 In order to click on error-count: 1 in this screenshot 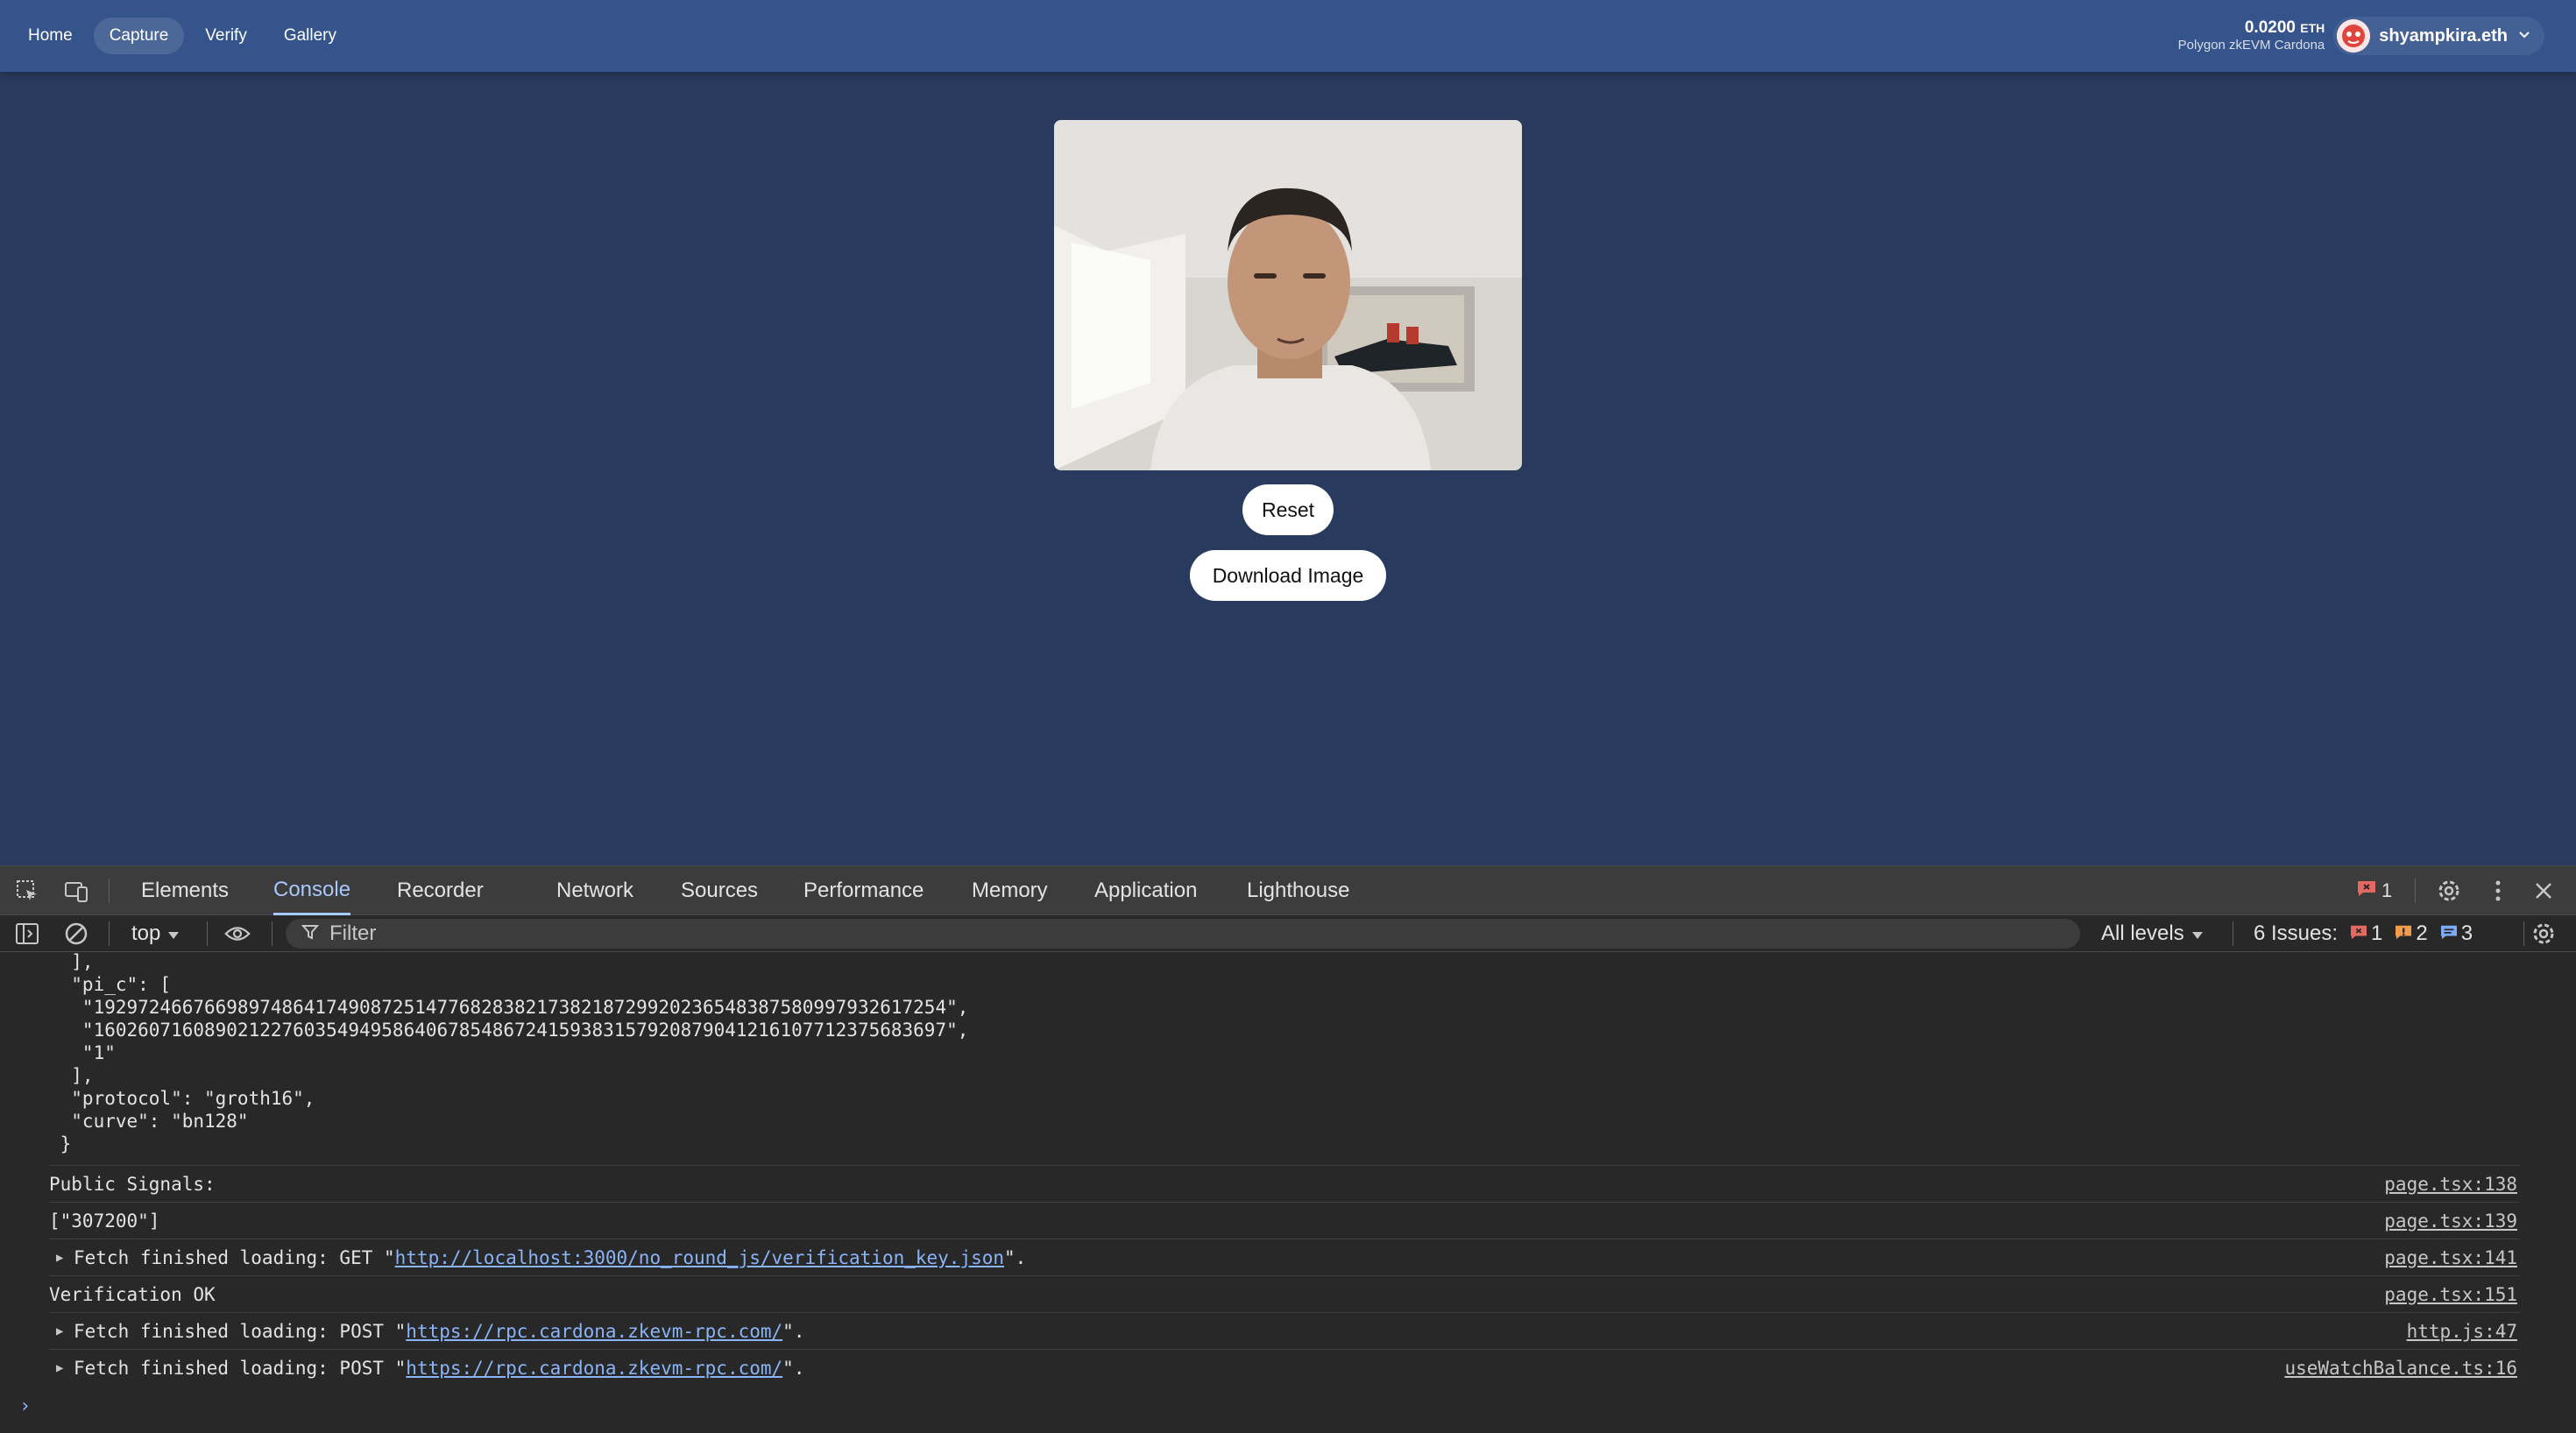, I will do `click(2387, 890)`.